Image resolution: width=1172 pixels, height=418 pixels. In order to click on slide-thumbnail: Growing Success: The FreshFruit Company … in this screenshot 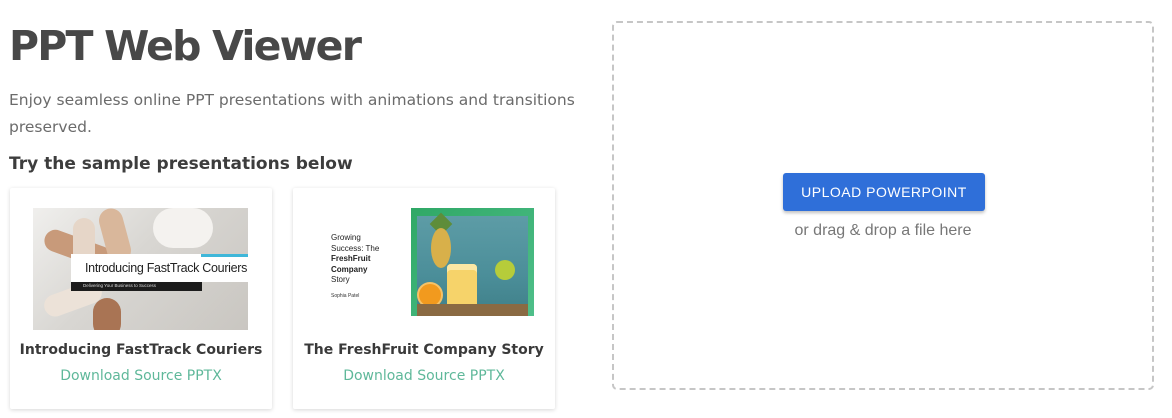, I will do `click(425, 262)`.